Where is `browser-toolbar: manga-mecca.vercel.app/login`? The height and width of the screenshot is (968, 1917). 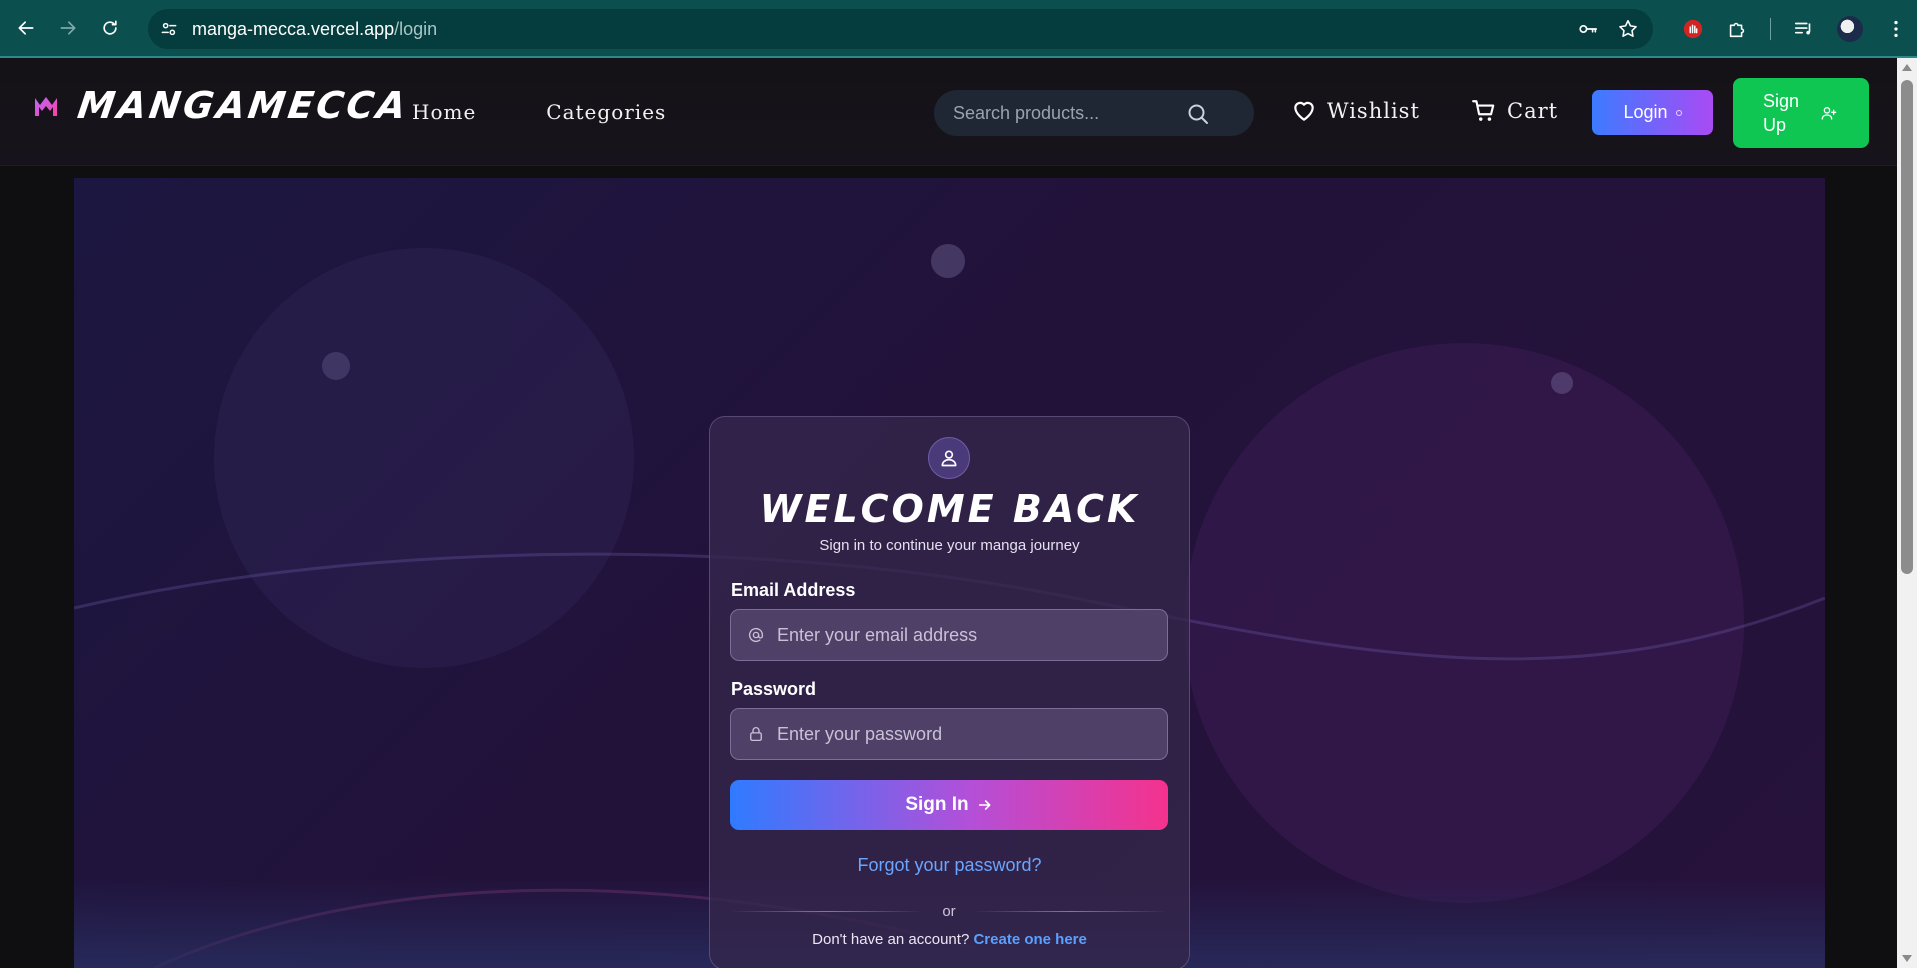 browser-toolbar: manga-mecca.vercel.app/login is located at coordinates (958, 29).